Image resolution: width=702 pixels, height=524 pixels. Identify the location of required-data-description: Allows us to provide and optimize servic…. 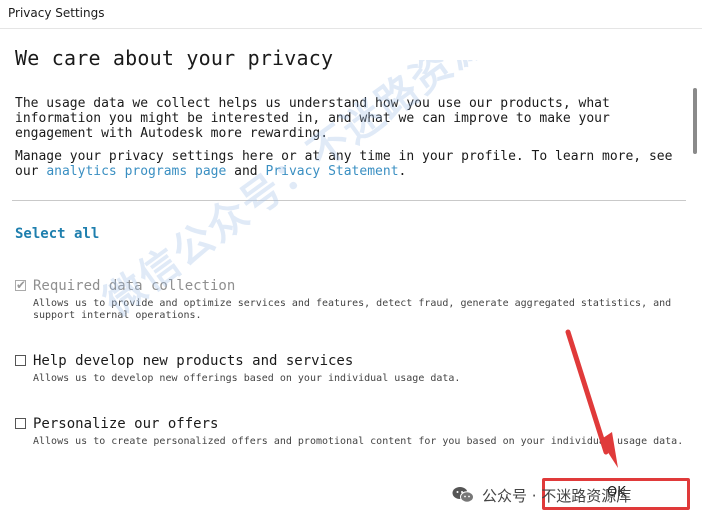
(352, 309).